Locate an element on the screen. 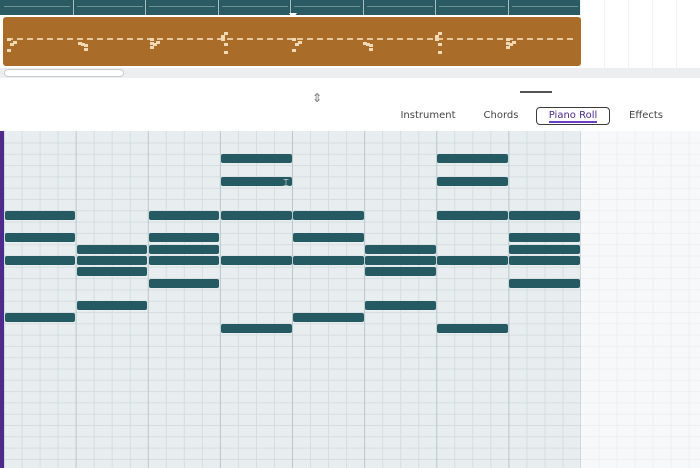 This screenshot has height=468, width=700. horizontal-scrollbar-thumb is located at coordinates (64, 73).